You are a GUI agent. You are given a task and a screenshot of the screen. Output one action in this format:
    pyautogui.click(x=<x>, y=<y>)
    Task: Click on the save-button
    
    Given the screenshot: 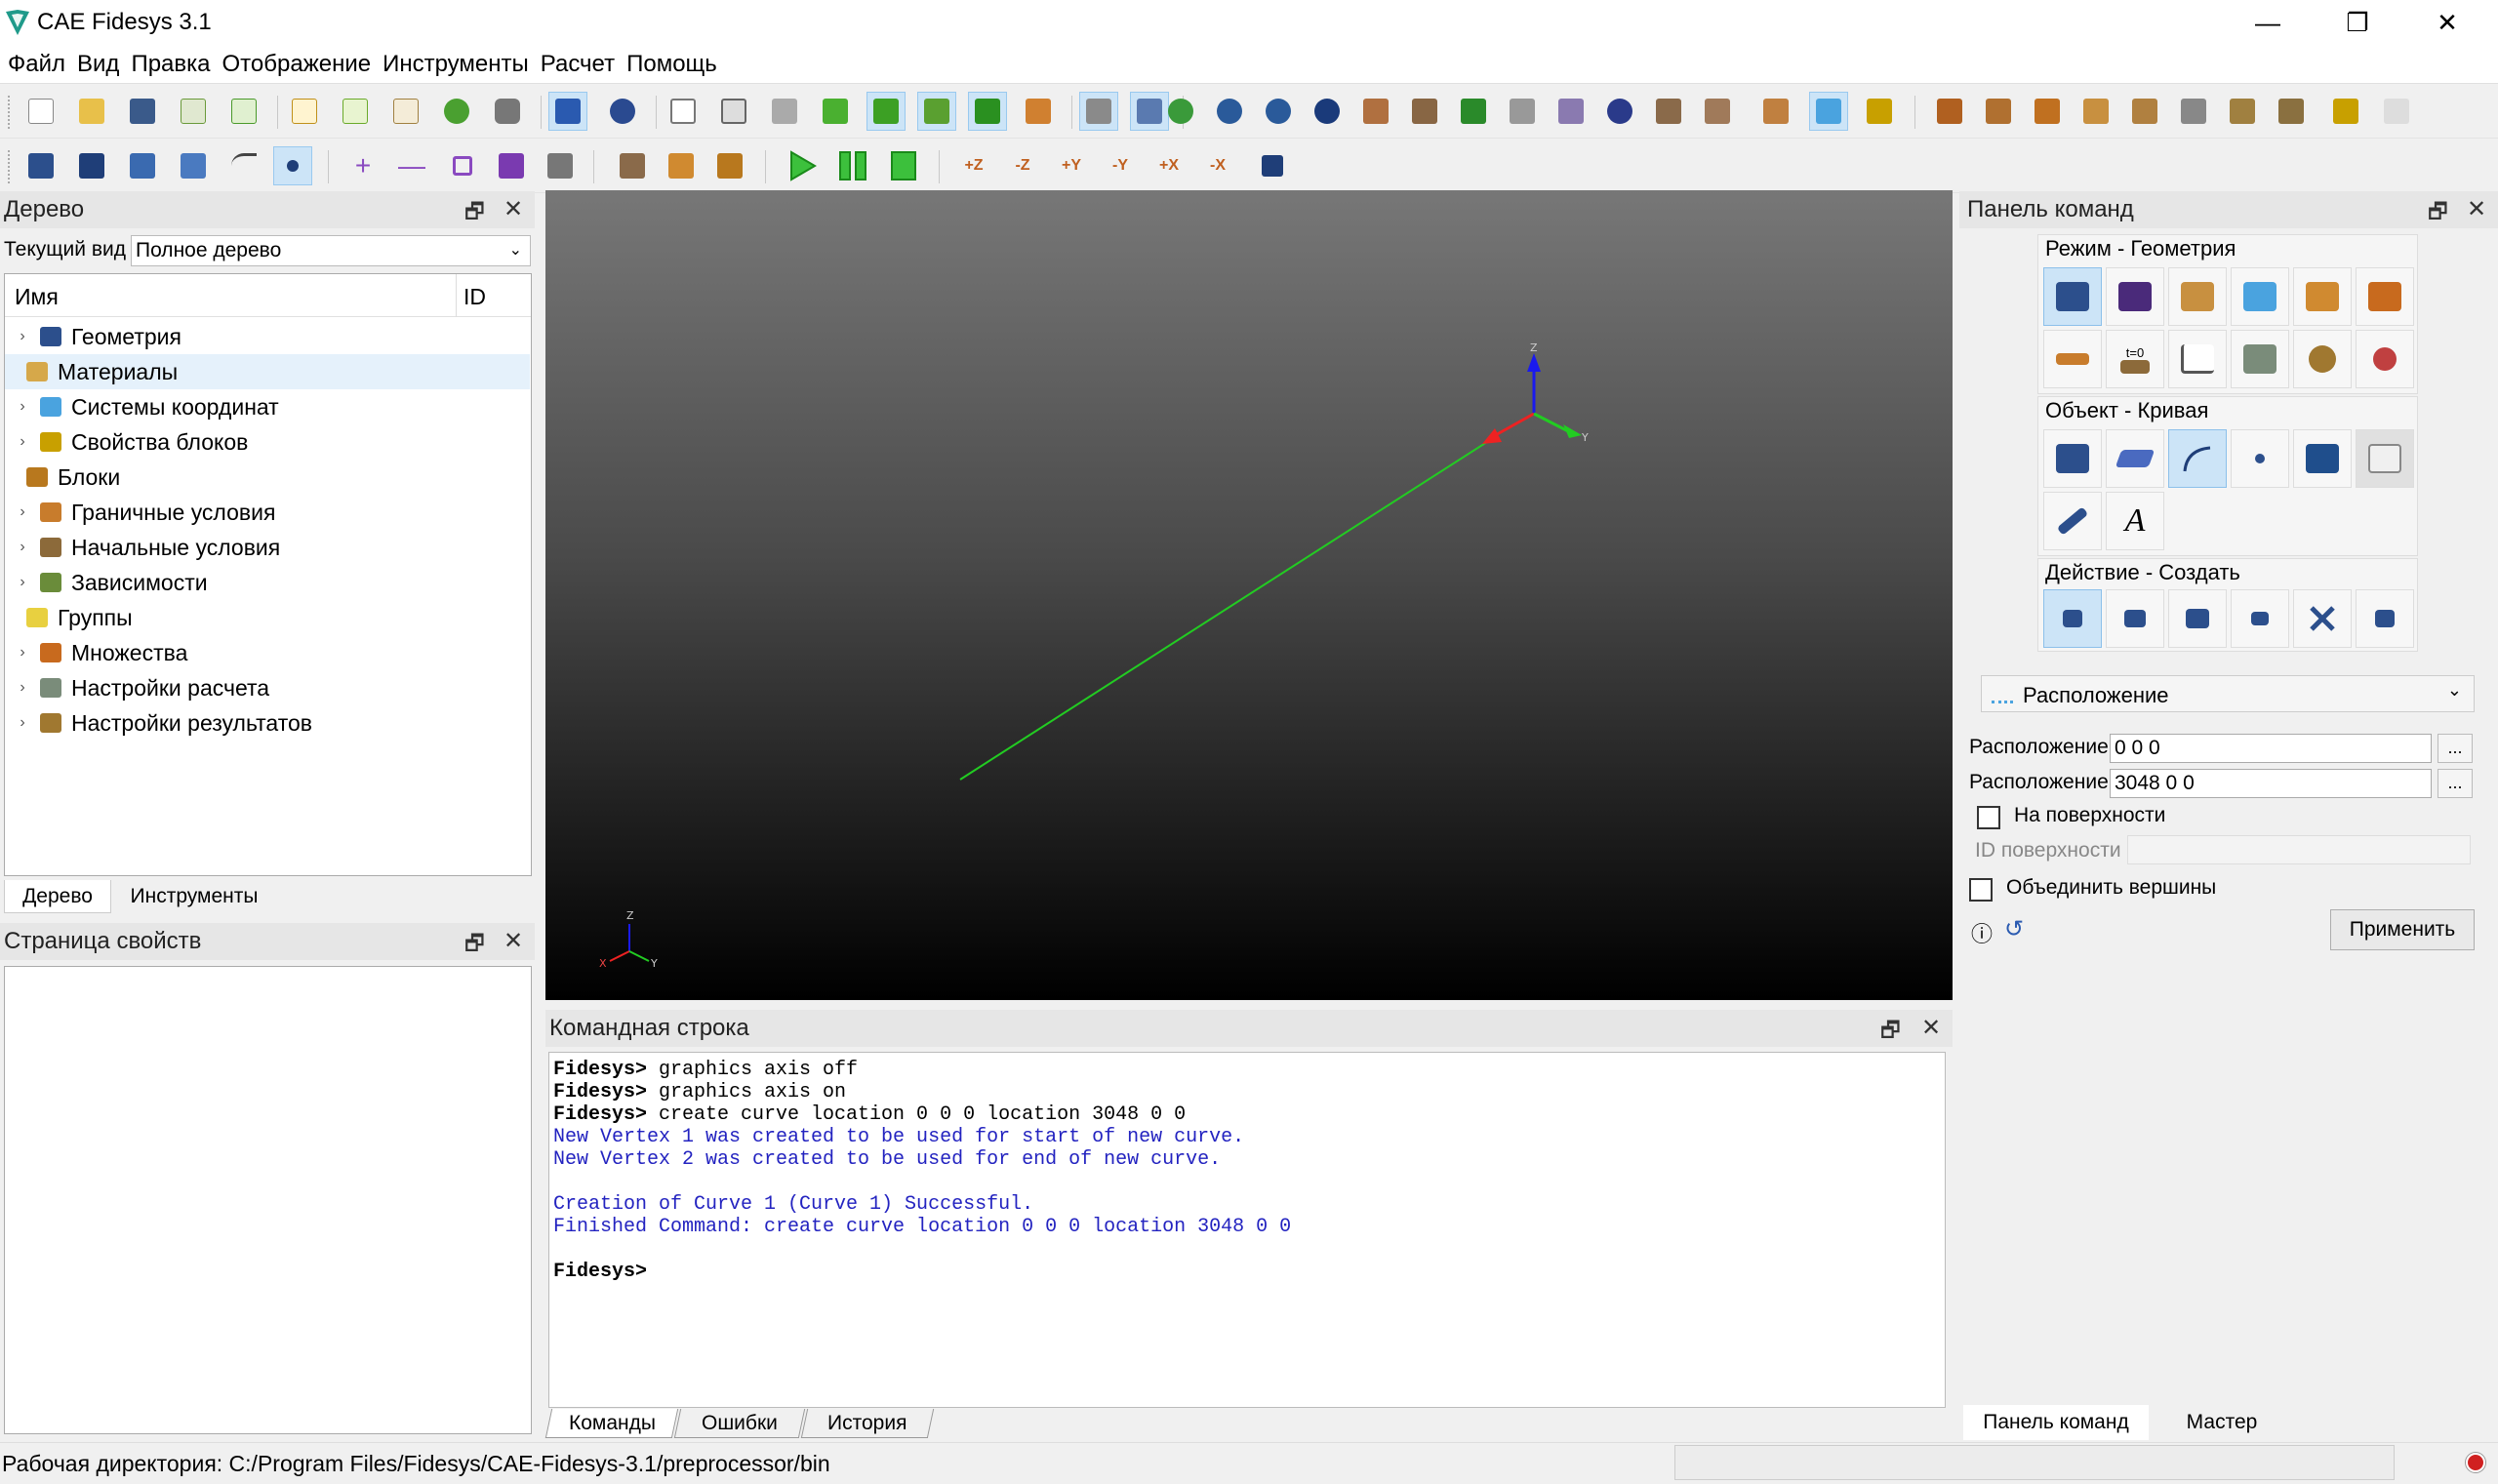 What is the action you would take?
    pyautogui.click(x=142, y=111)
    